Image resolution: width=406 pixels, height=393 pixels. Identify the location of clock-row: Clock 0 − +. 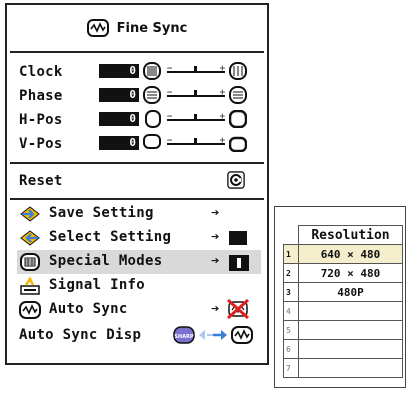
(139, 72).